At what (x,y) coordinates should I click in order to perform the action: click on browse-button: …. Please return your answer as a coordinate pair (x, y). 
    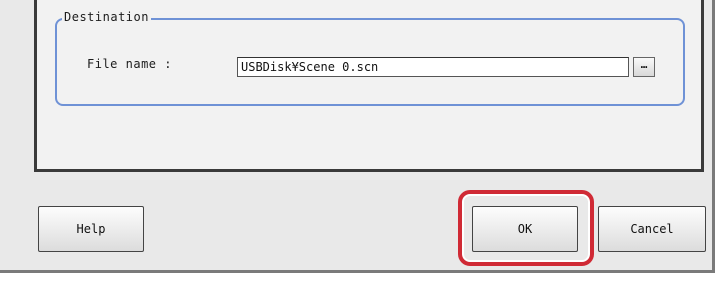
    Looking at the image, I should click on (644, 67).